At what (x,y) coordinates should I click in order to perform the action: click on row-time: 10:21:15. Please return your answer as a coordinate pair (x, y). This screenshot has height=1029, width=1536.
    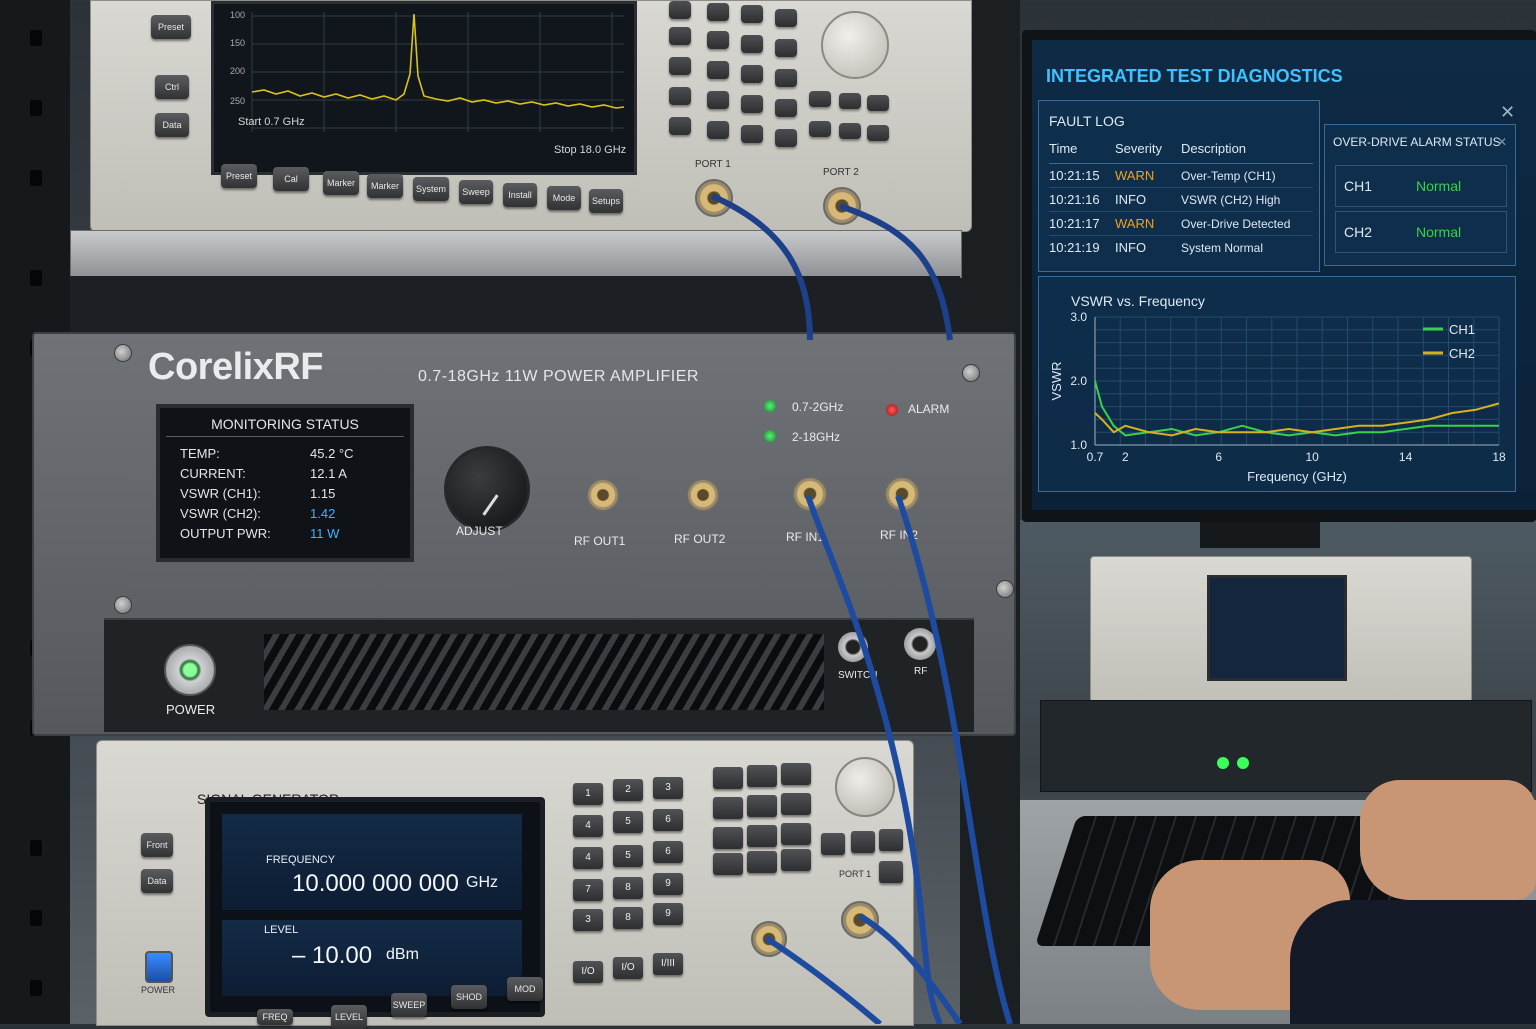
    Looking at the image, I should click on (1074, 175).